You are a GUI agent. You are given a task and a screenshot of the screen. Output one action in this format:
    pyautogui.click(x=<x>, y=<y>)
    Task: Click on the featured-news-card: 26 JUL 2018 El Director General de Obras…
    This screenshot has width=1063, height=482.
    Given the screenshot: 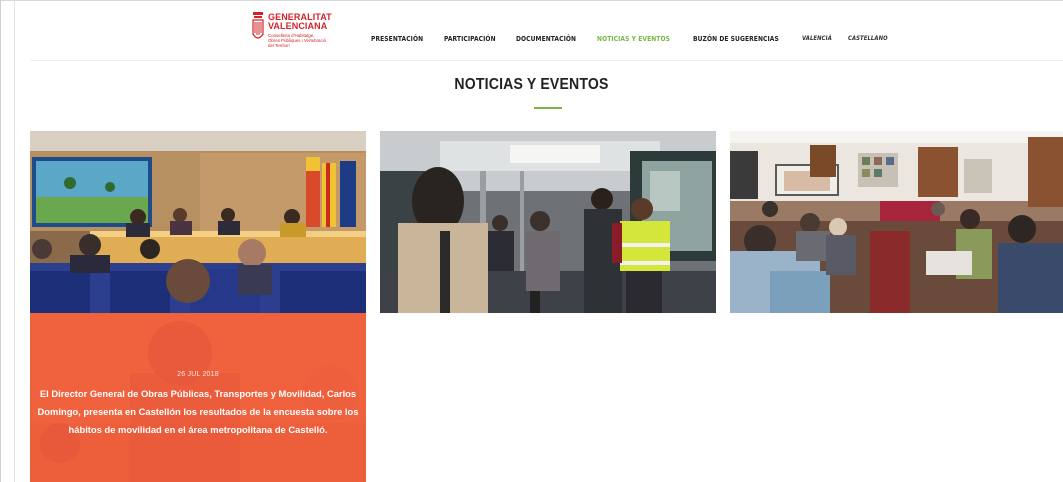 What is the action you would take?
    pyautogui.click(x=198, y=397)
    